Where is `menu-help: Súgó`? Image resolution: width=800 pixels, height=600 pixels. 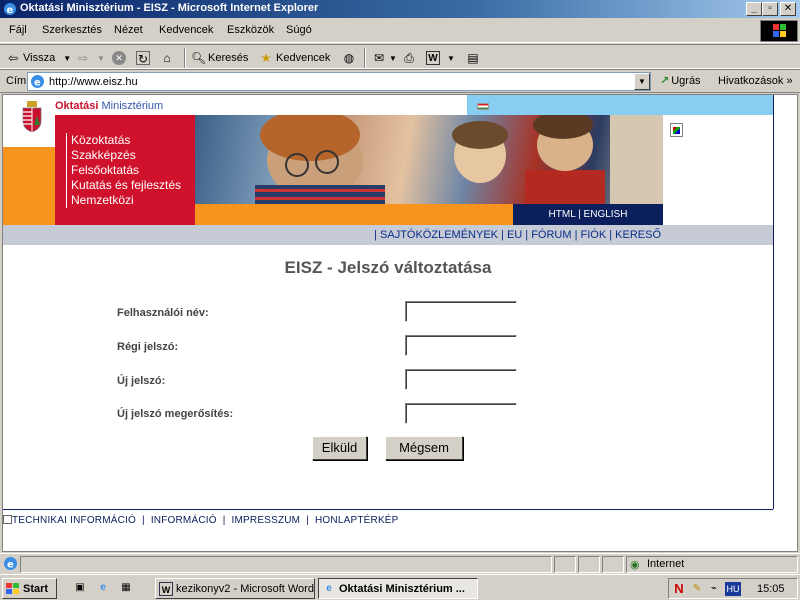
menu-help: Súgó is located at coordinates (299, 30).